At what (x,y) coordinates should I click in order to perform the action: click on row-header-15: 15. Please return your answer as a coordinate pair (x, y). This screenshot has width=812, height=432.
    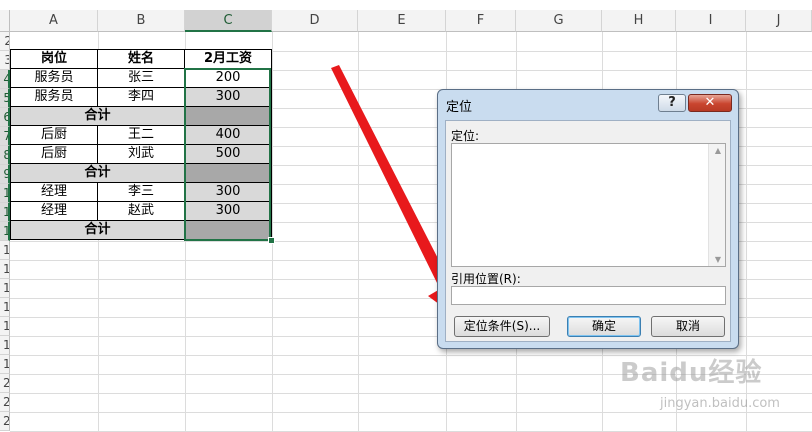
    Looking at the image, I should click on (5, 288).